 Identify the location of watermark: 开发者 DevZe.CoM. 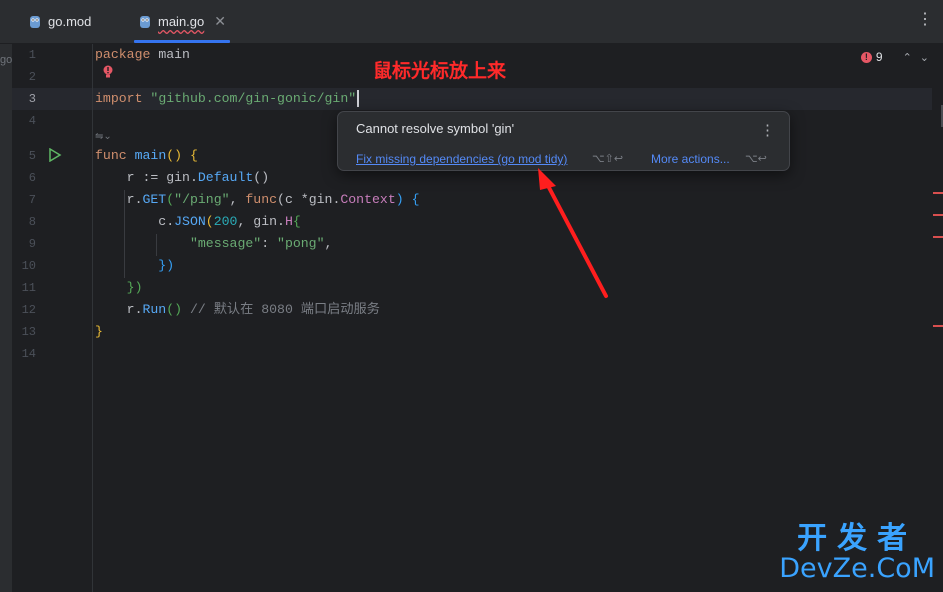
(857, 552).